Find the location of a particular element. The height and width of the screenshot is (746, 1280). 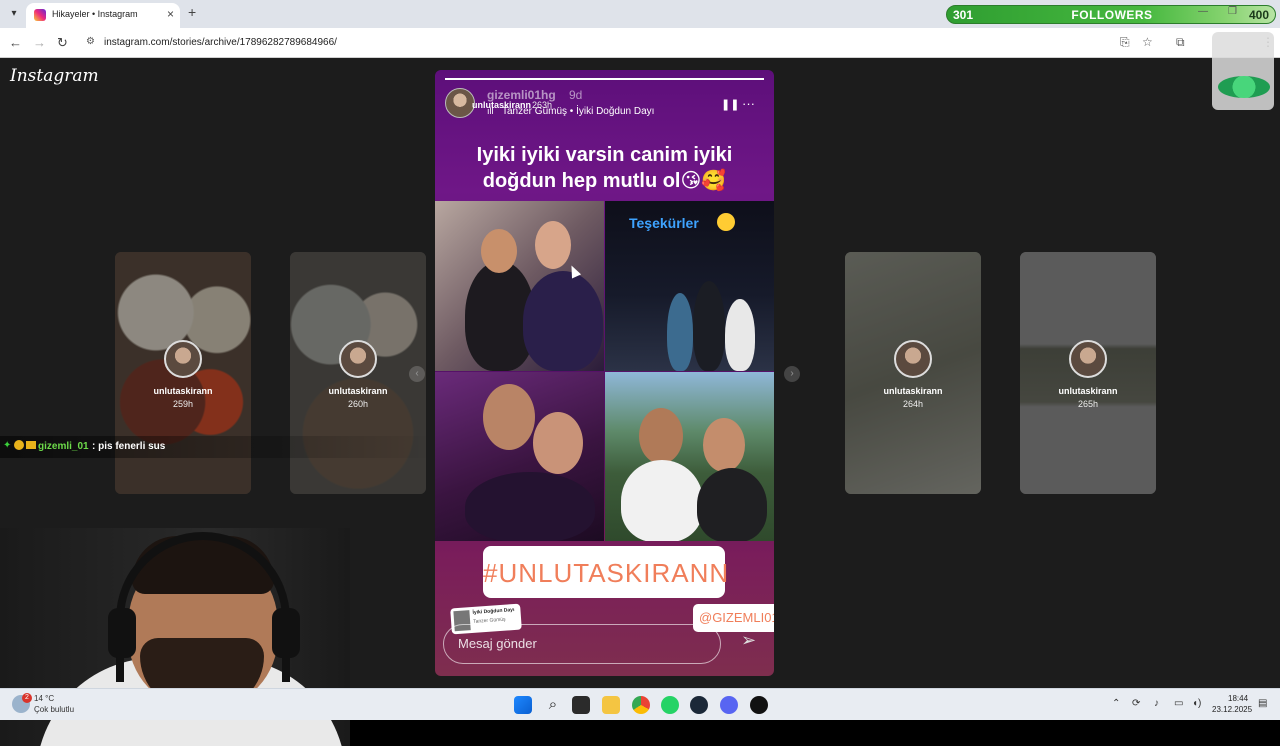

music-attribution: Tanzer Gümüş • İyiki Doğdun Dayı is located at coordinates (578, 111).